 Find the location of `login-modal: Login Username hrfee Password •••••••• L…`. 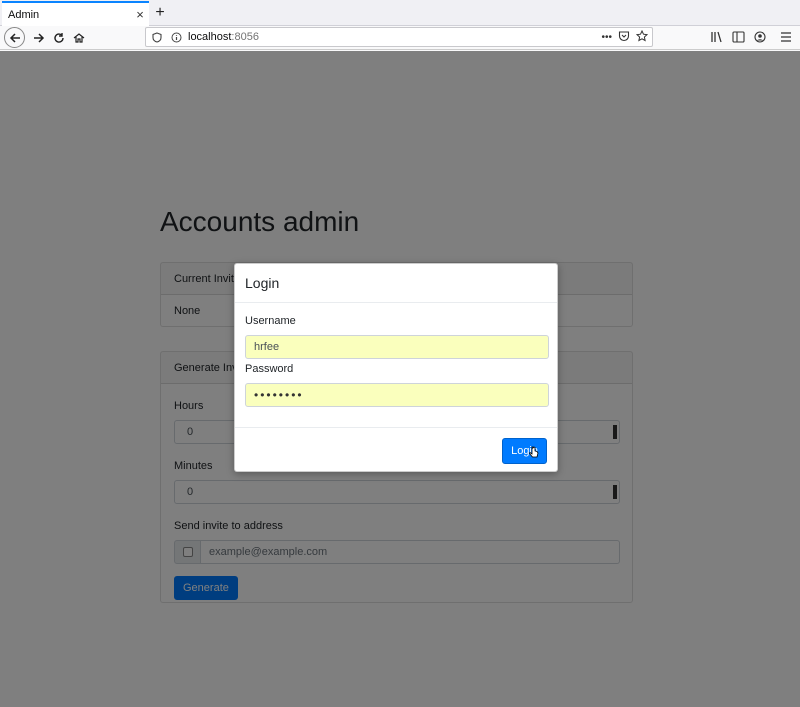

login-modal: Login Username hrfee Password •••••••• L… is located at coordinates (396, 367).